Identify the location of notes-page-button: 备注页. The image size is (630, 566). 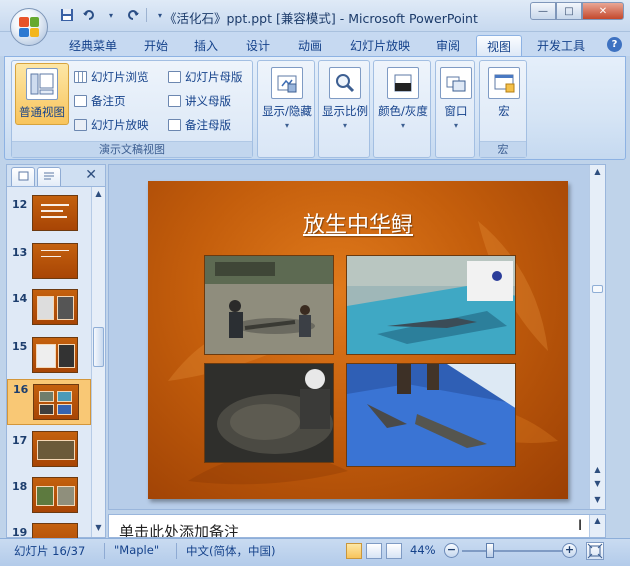
(100, 101).